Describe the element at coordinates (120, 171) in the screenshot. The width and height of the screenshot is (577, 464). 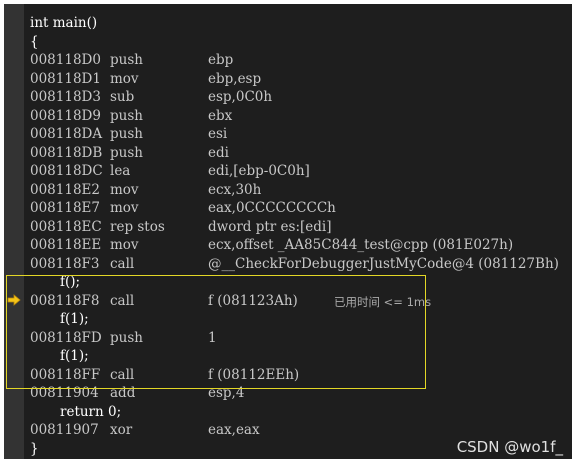
I see `asm-opcode: lea` at that location.